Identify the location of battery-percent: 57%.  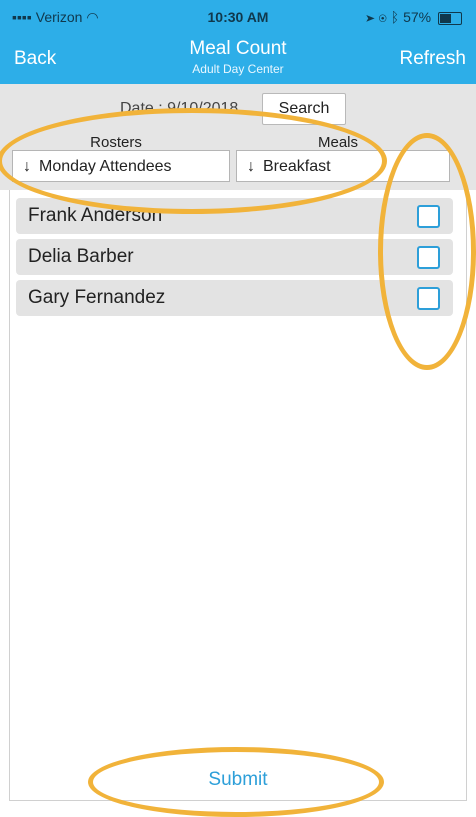
(417, 17).